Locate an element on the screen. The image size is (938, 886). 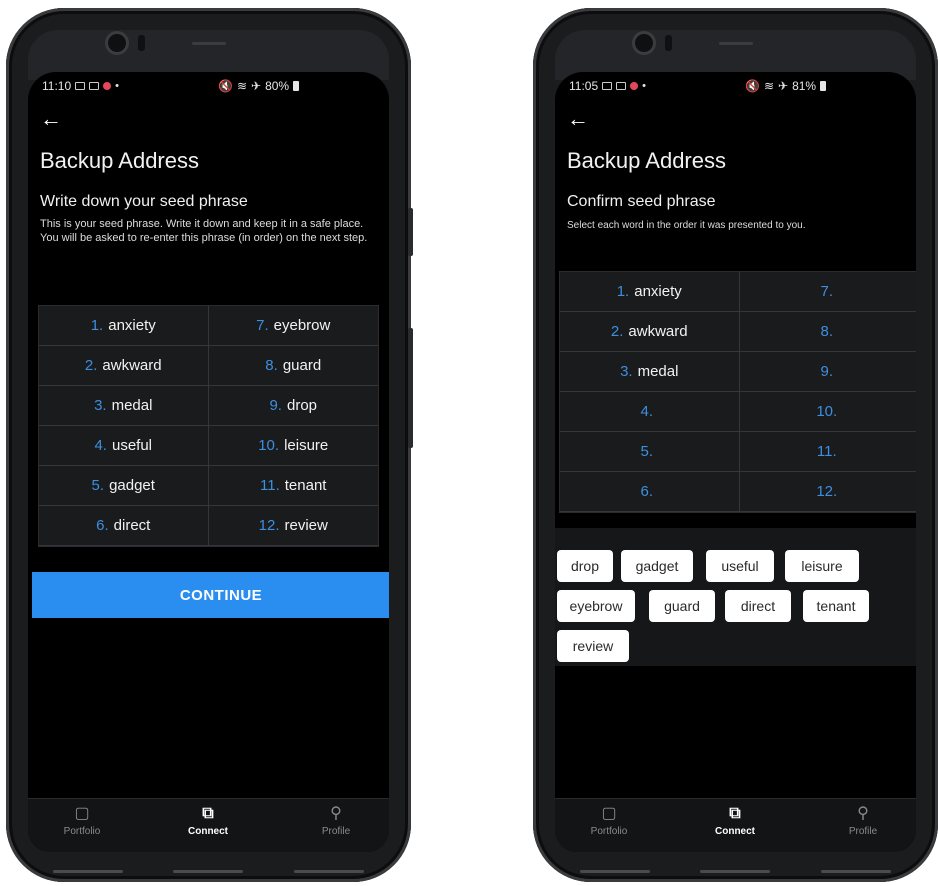
seed-word-text: drop is located at coordinates (302, 405).